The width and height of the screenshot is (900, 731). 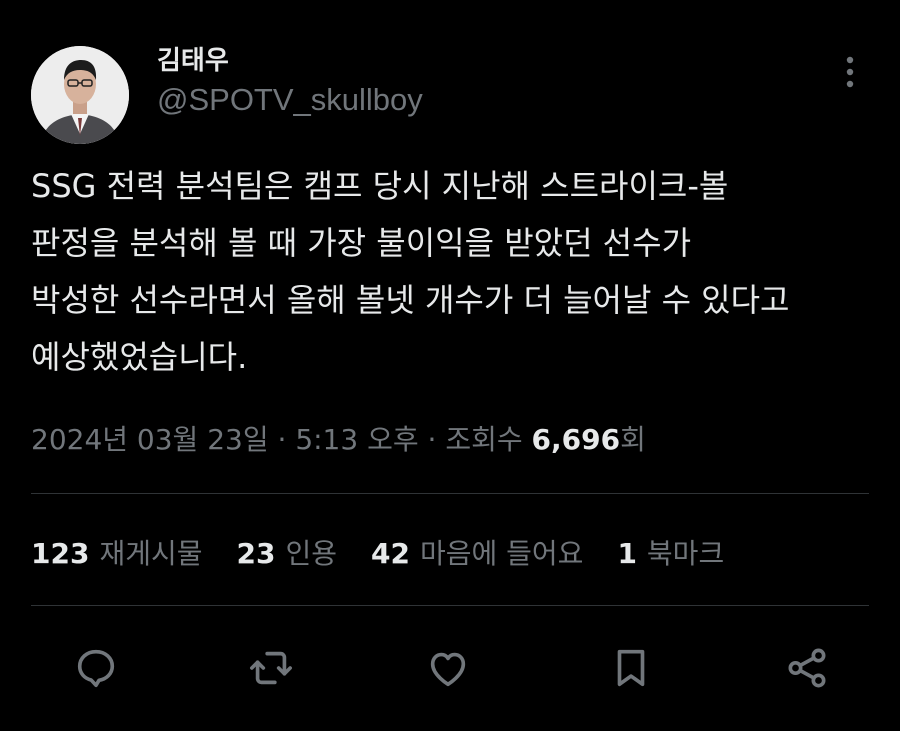 What do you see at coordinates (139, 357) in the screenshot?
I see `tweet-line: 예상했었습니다.` at bounding box center [139, 357].